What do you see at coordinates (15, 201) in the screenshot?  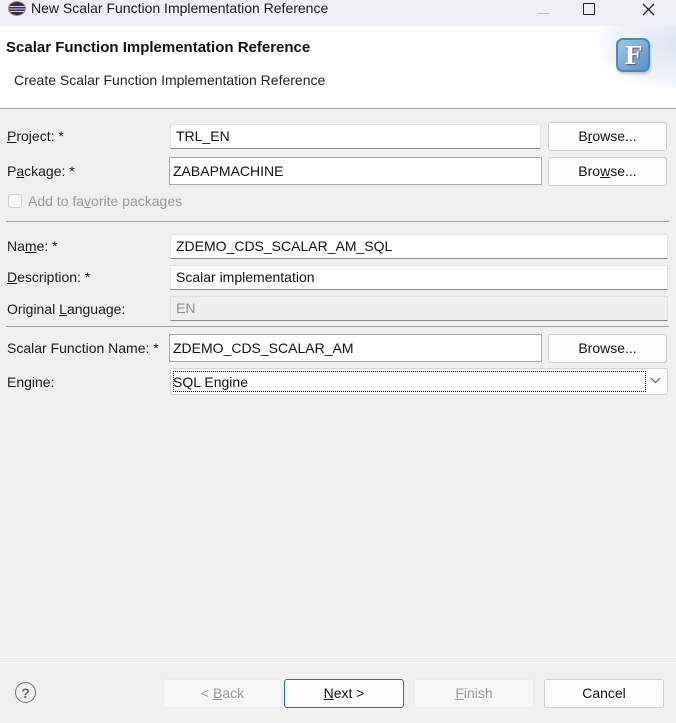 I see `add-to-favorites-checkbox` at bounding box center [15, 201].